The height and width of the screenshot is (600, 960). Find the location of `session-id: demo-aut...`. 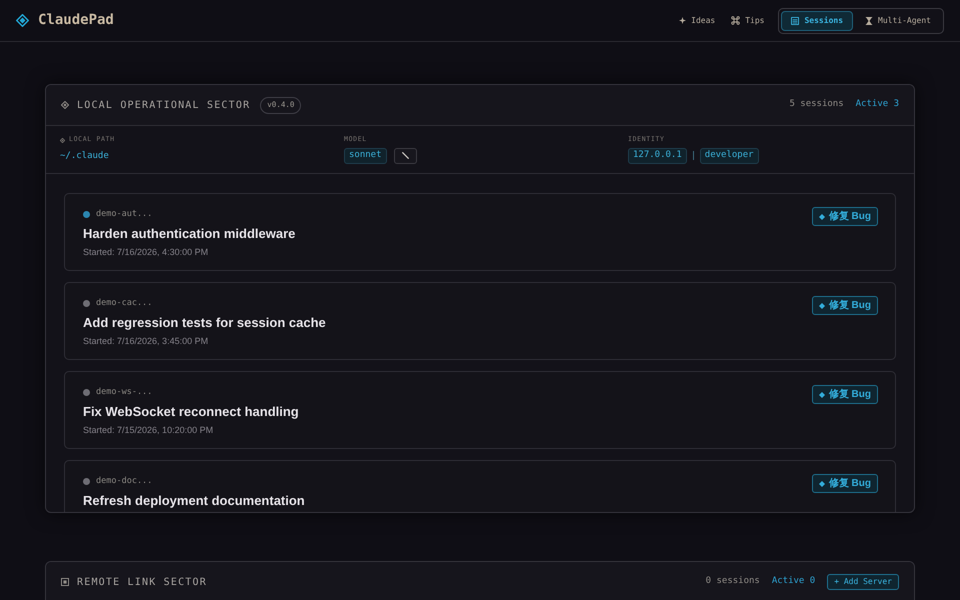

session-id: demo-aut... is located at coordinates (124, 214).